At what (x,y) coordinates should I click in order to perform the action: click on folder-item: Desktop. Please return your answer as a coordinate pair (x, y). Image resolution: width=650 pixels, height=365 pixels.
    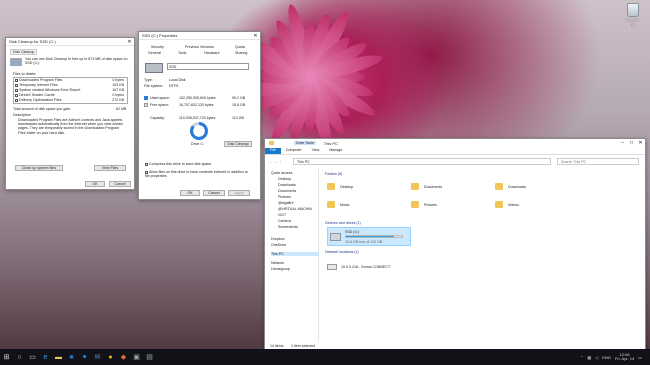
    Looking at the image, I should click on (346, 187).